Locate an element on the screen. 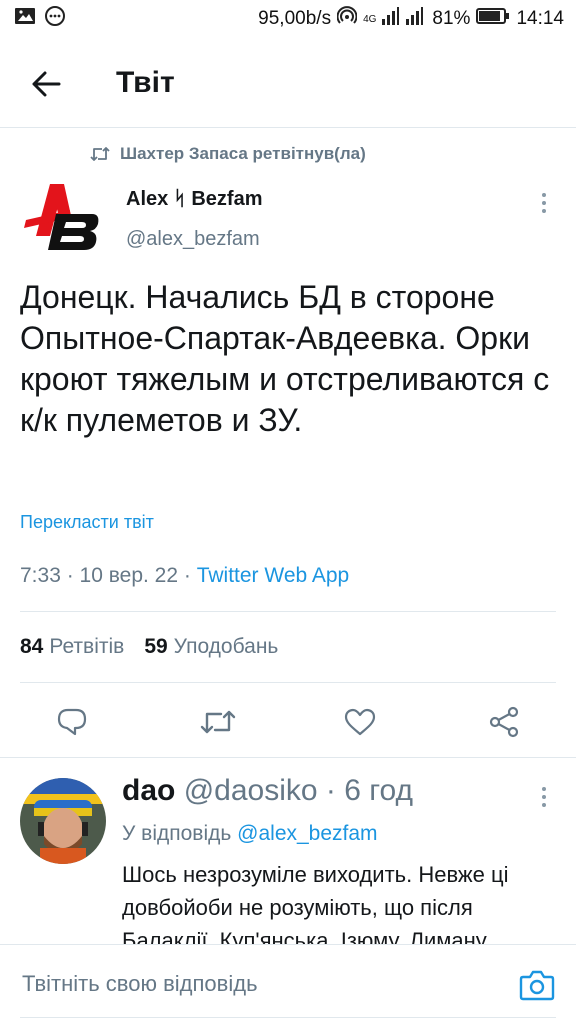  share-icon is located at coordinates (504, 722).